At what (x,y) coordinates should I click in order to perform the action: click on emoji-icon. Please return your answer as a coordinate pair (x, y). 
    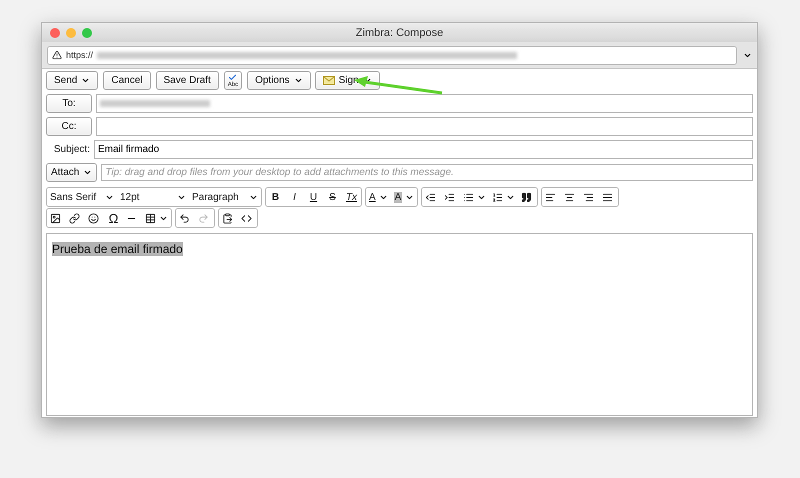
    Looking at the image, I should click on (93, 218).